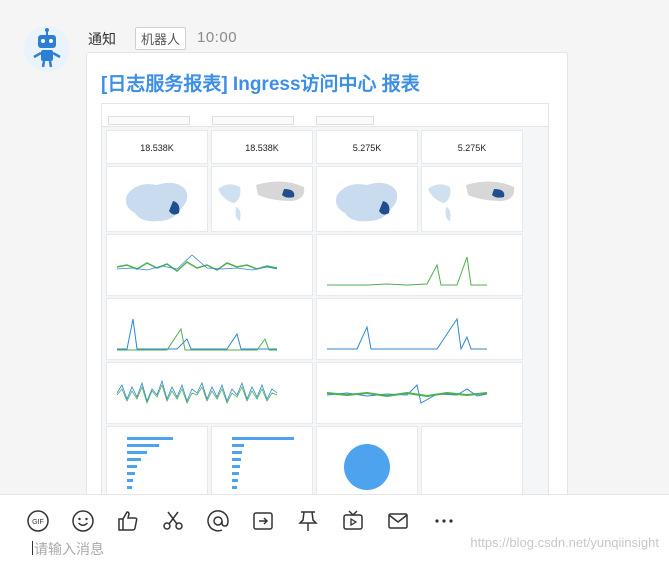 The width and height of the screenshot is (669, 561). Describe the element at coordinates (32, 548) in the screenshot. I see `input-caret` at that location.